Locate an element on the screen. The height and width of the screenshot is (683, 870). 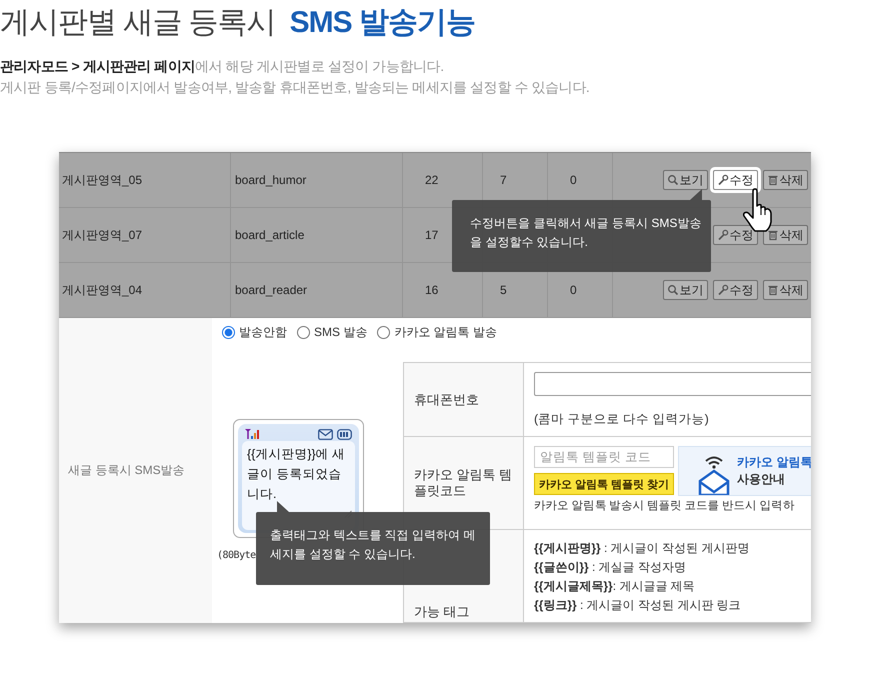
phone-input-field is located at coordinates (672, 384).